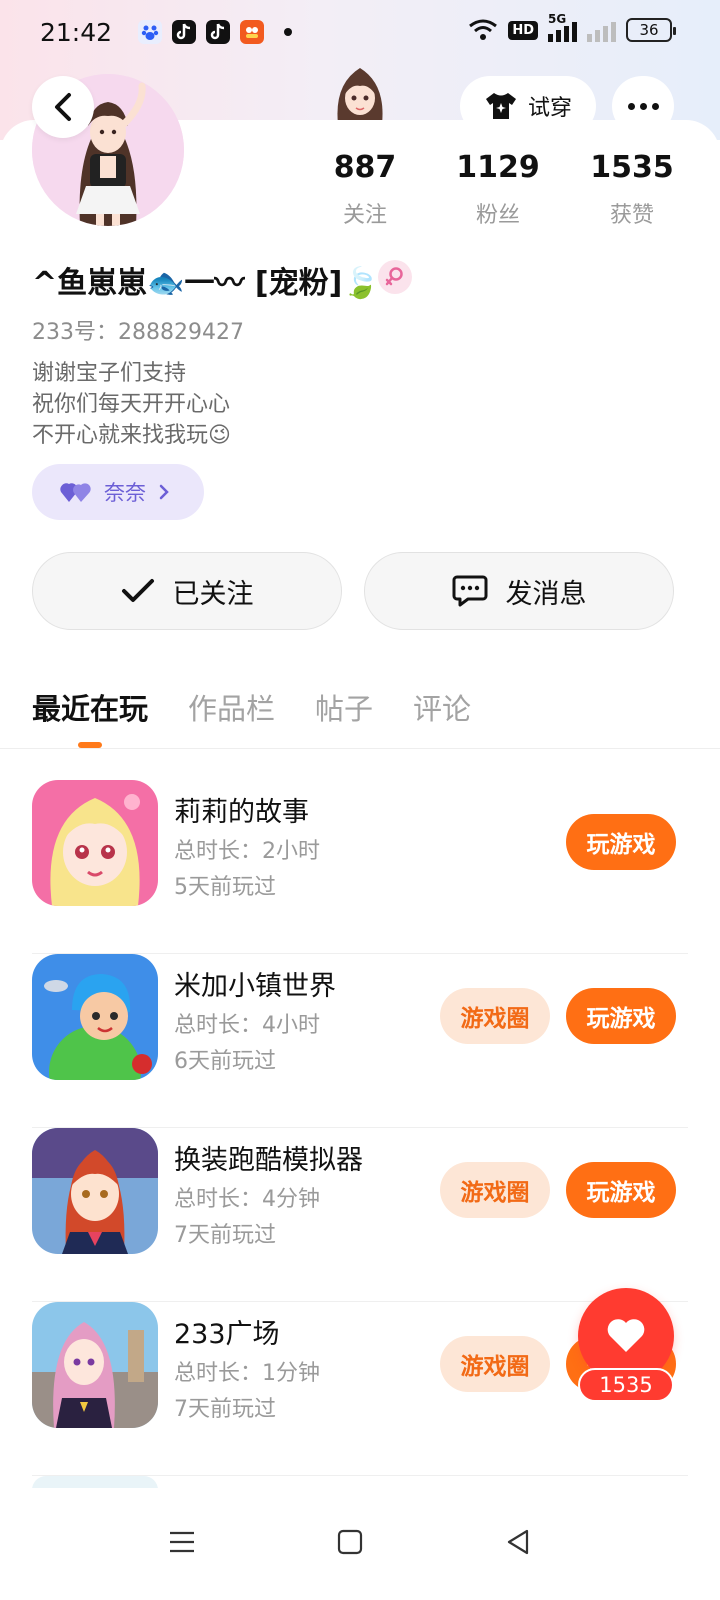 This screenshot has width=720, height=1600. Describe the element at coordinates (247, 1392) in the screenshot. I see `game-meta: 总时长：1分钟 7天前玩过` at that location.